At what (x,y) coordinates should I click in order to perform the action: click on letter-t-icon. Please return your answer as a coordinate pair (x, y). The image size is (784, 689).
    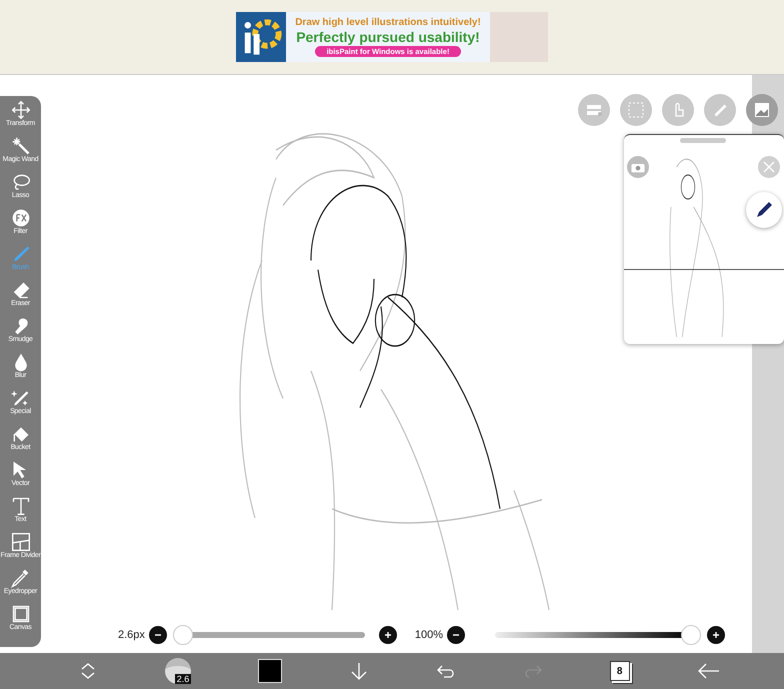
    Looking at the image, I should click on (20, 506).